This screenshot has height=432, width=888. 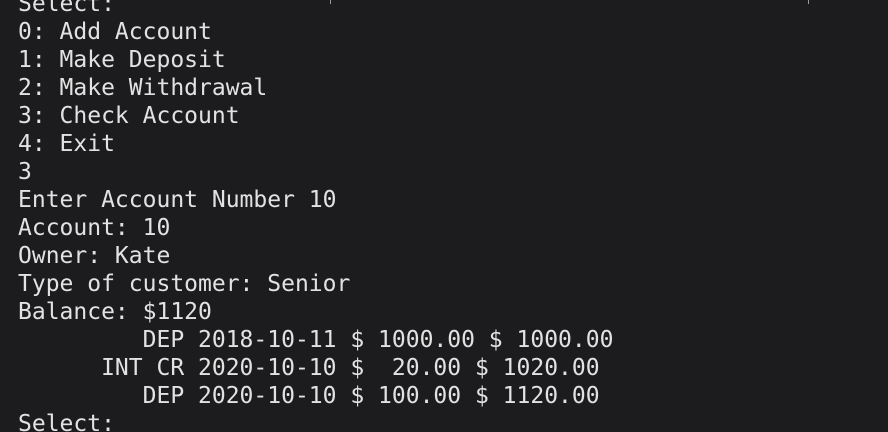 I want to click on terminal-line-transaction: DEP 2018-10-11 $ 1000.00 $ 1000.00, so click(x=316, y=340).